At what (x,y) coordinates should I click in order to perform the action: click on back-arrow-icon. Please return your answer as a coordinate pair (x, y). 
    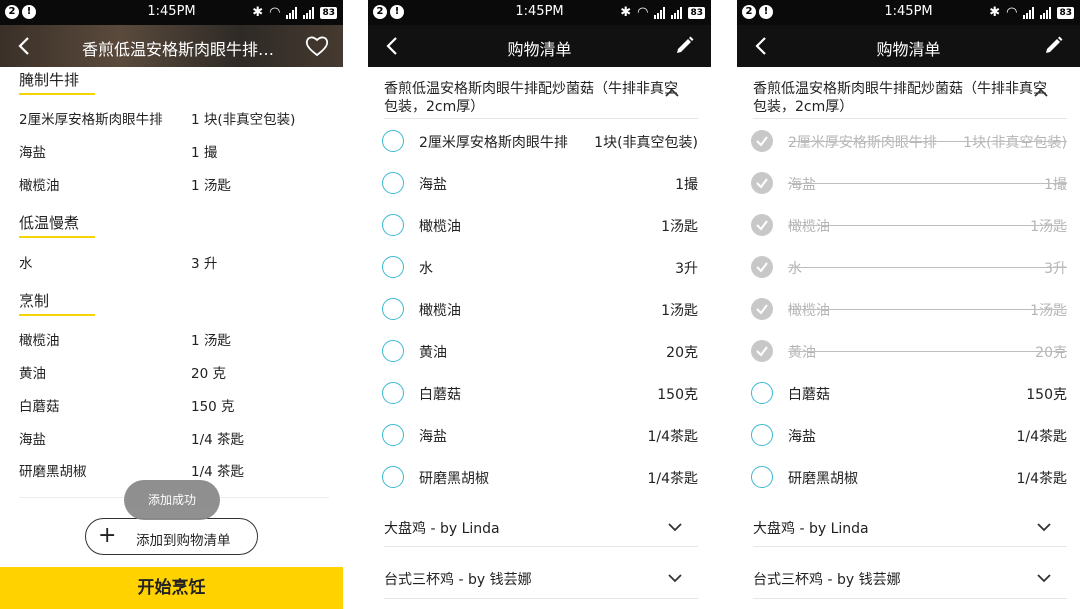
    Looking at the image, I should click on (25, 46).